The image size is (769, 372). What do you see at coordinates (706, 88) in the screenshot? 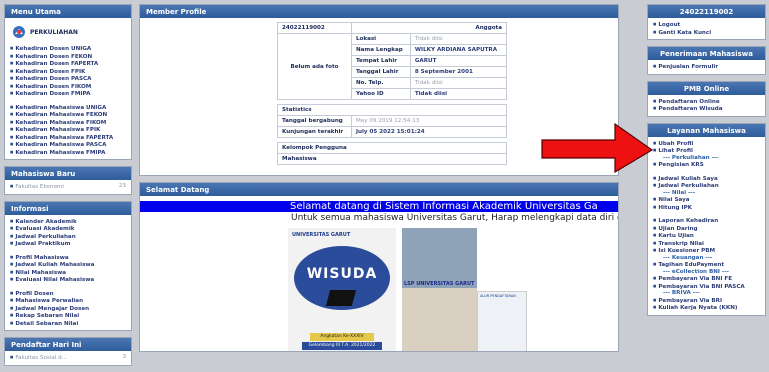
I see `pmb-online-header: PMB Online` at bounding box center [706, 88].